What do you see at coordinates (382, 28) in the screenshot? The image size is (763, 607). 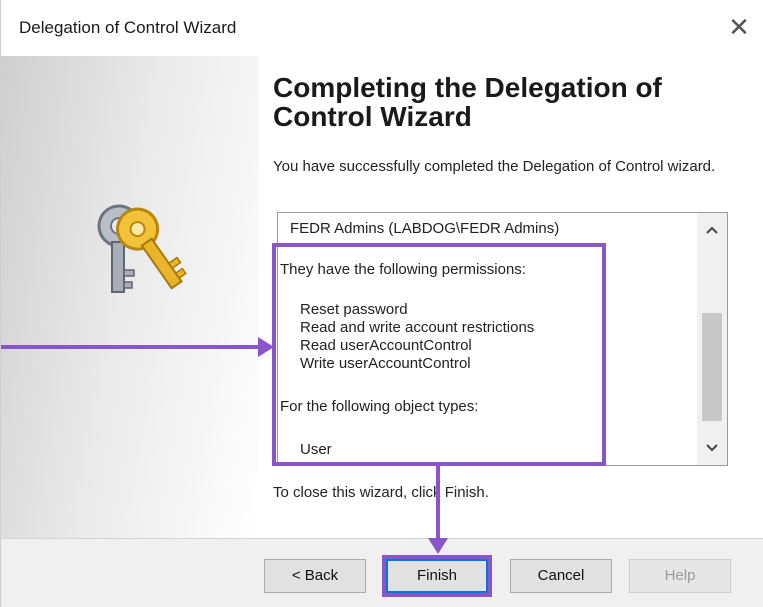 I see `title-bar: Delegation of Control Wizard ✕` at bounding box center [382, 28].